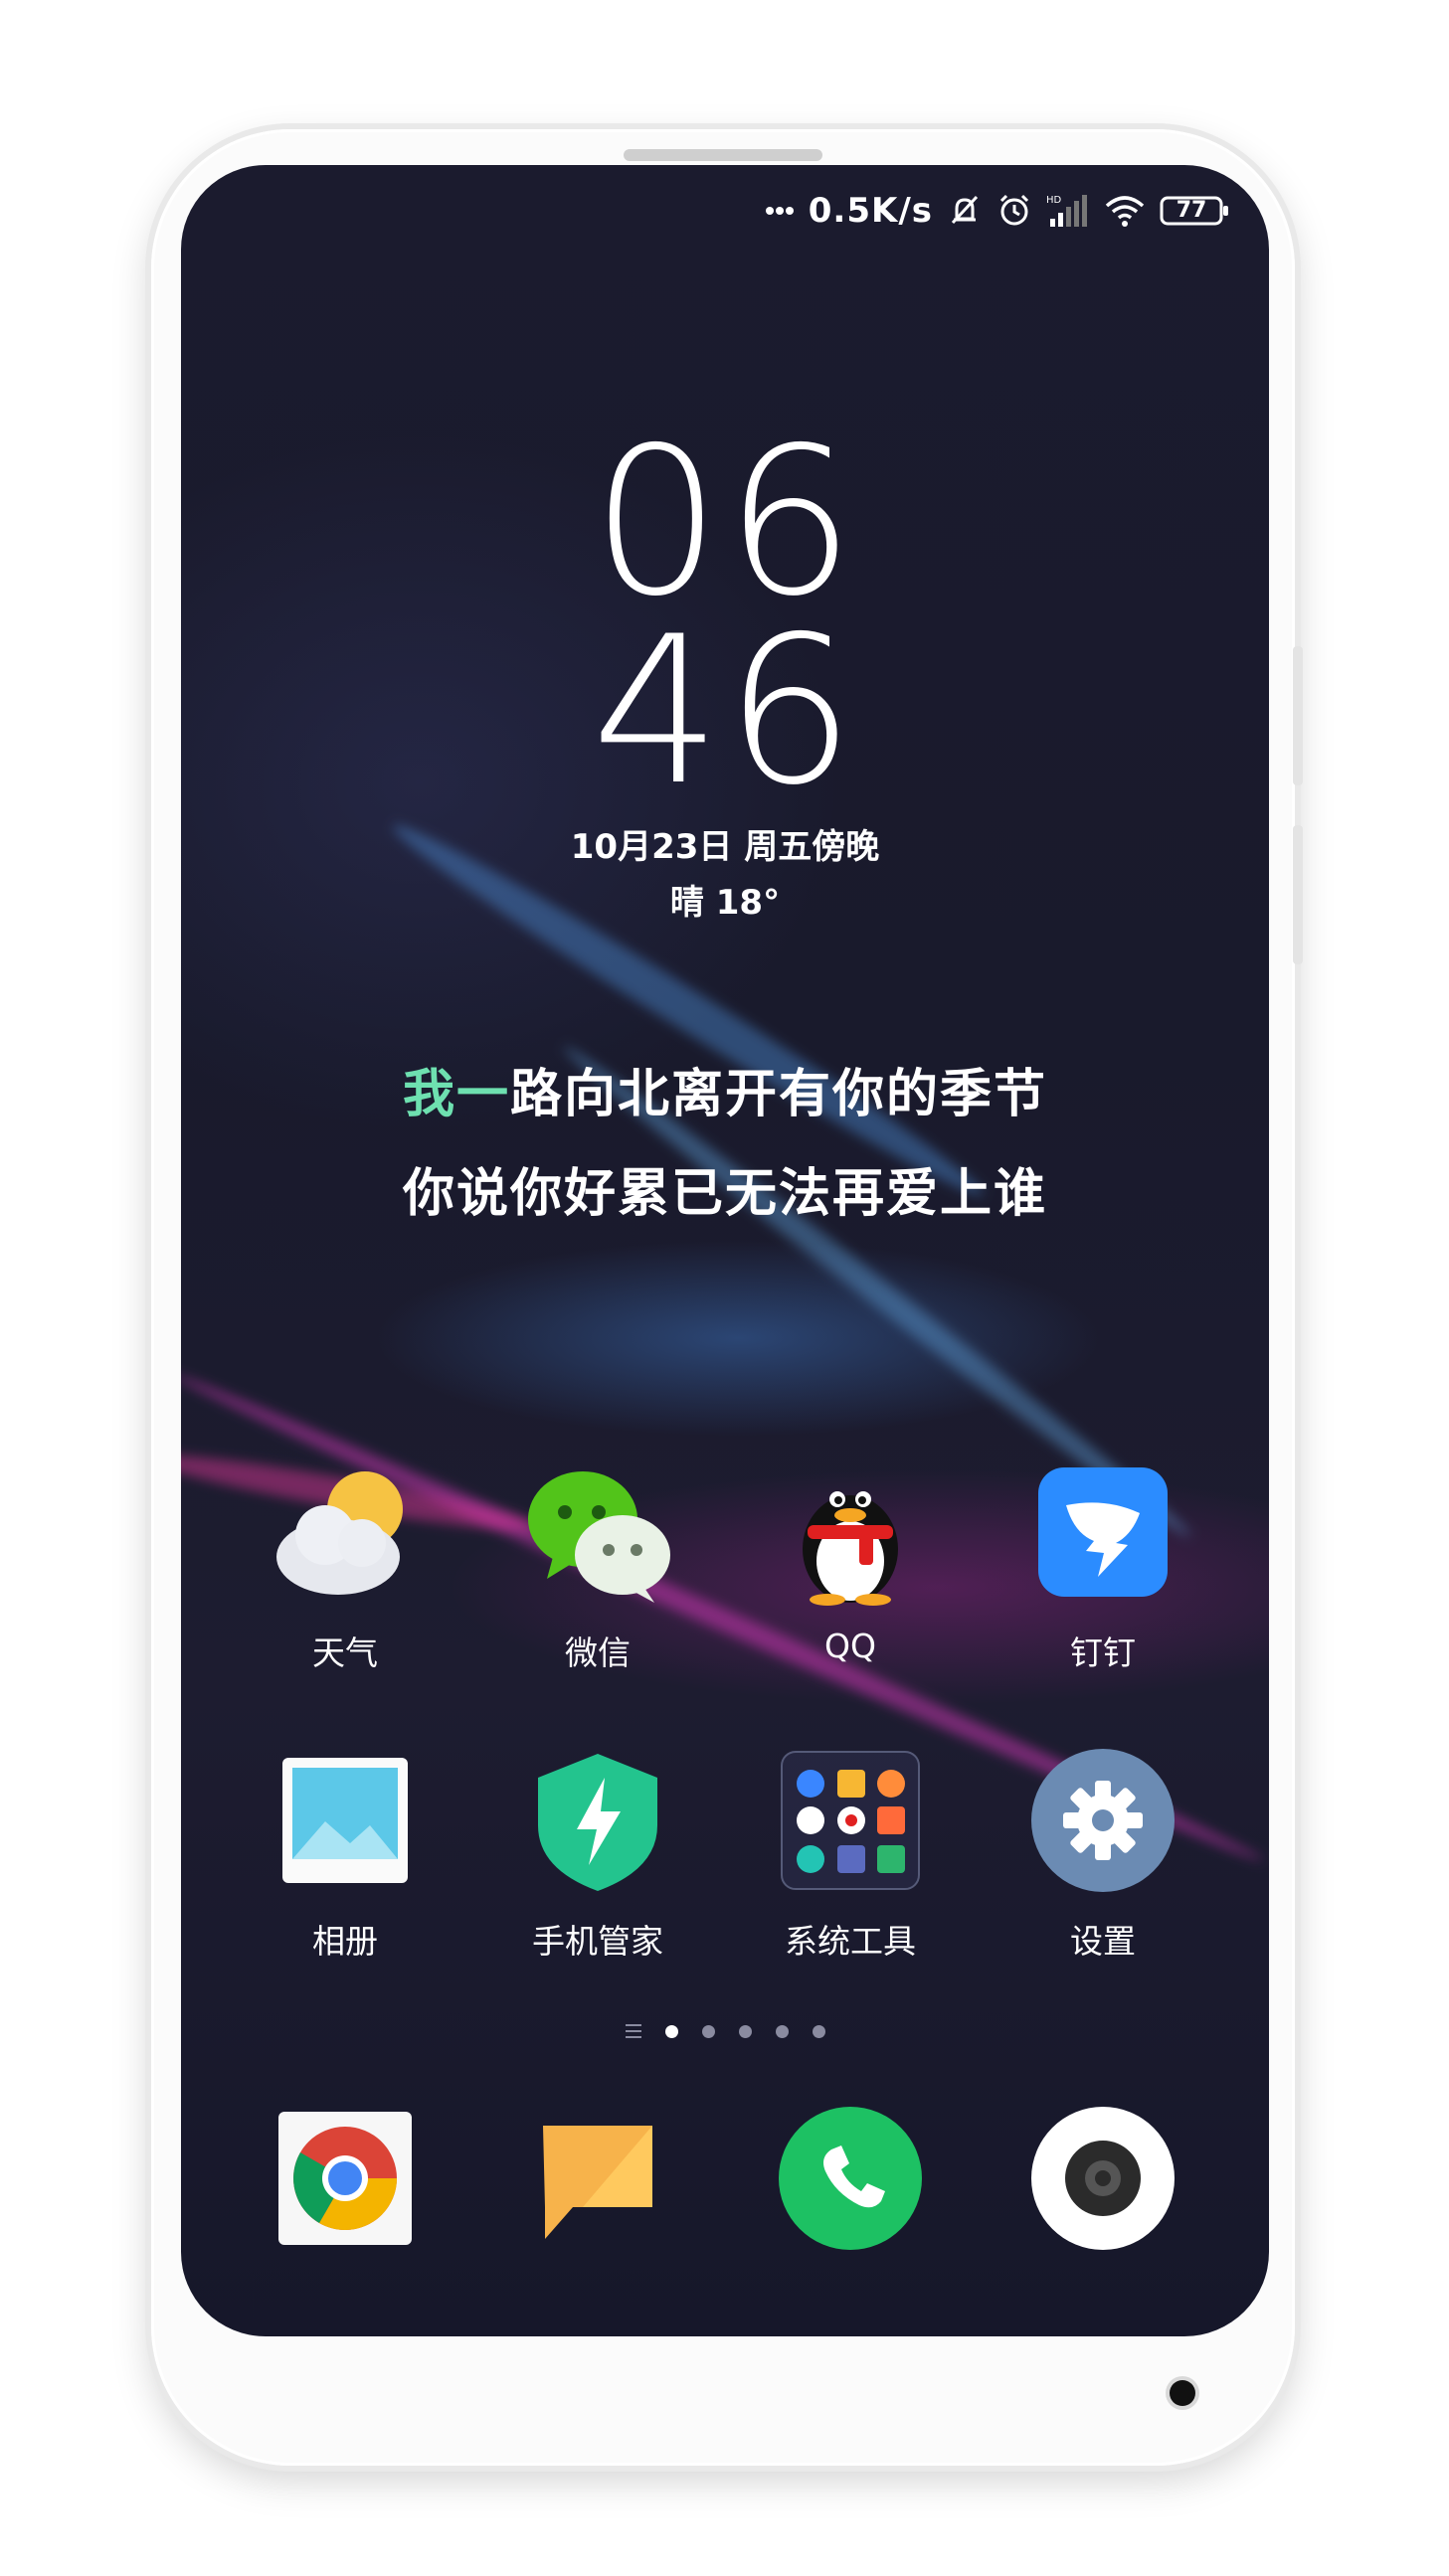 The image size is (1449, 2576). What do you see at coordinates (345, 2178) in the screenshot?
I see `chrome-icon` at bounding box center [345, 2178].